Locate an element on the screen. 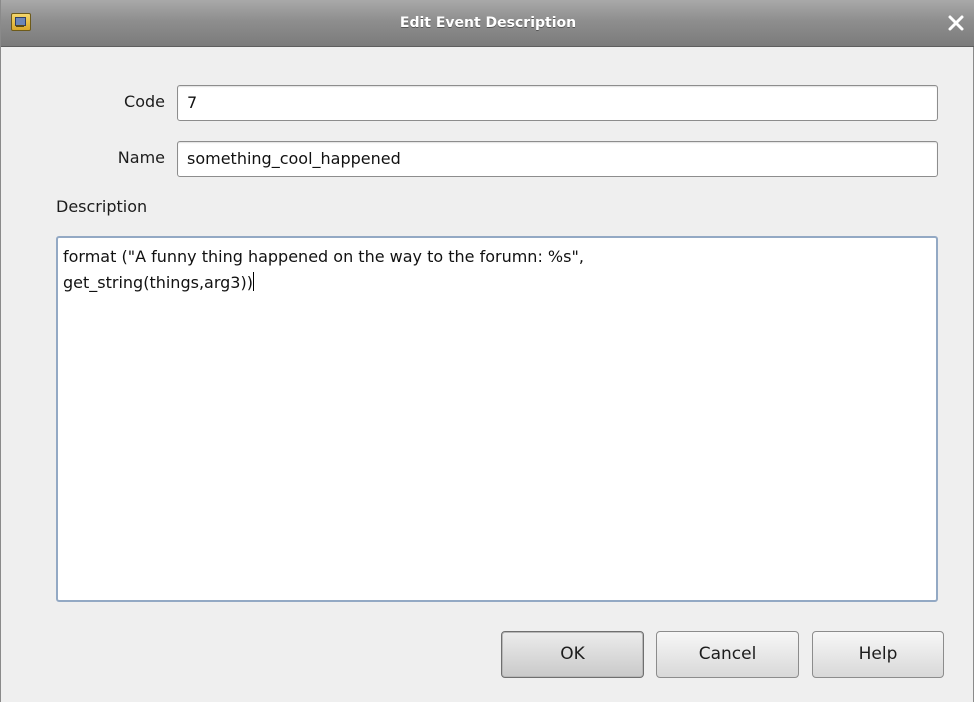  close-button is located at coordinates (956, 23).